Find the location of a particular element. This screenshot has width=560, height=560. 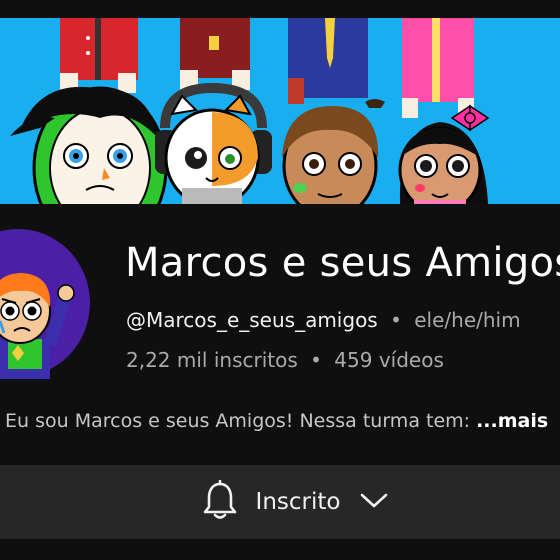

bottom-bar is located at coordinates (280, 549).